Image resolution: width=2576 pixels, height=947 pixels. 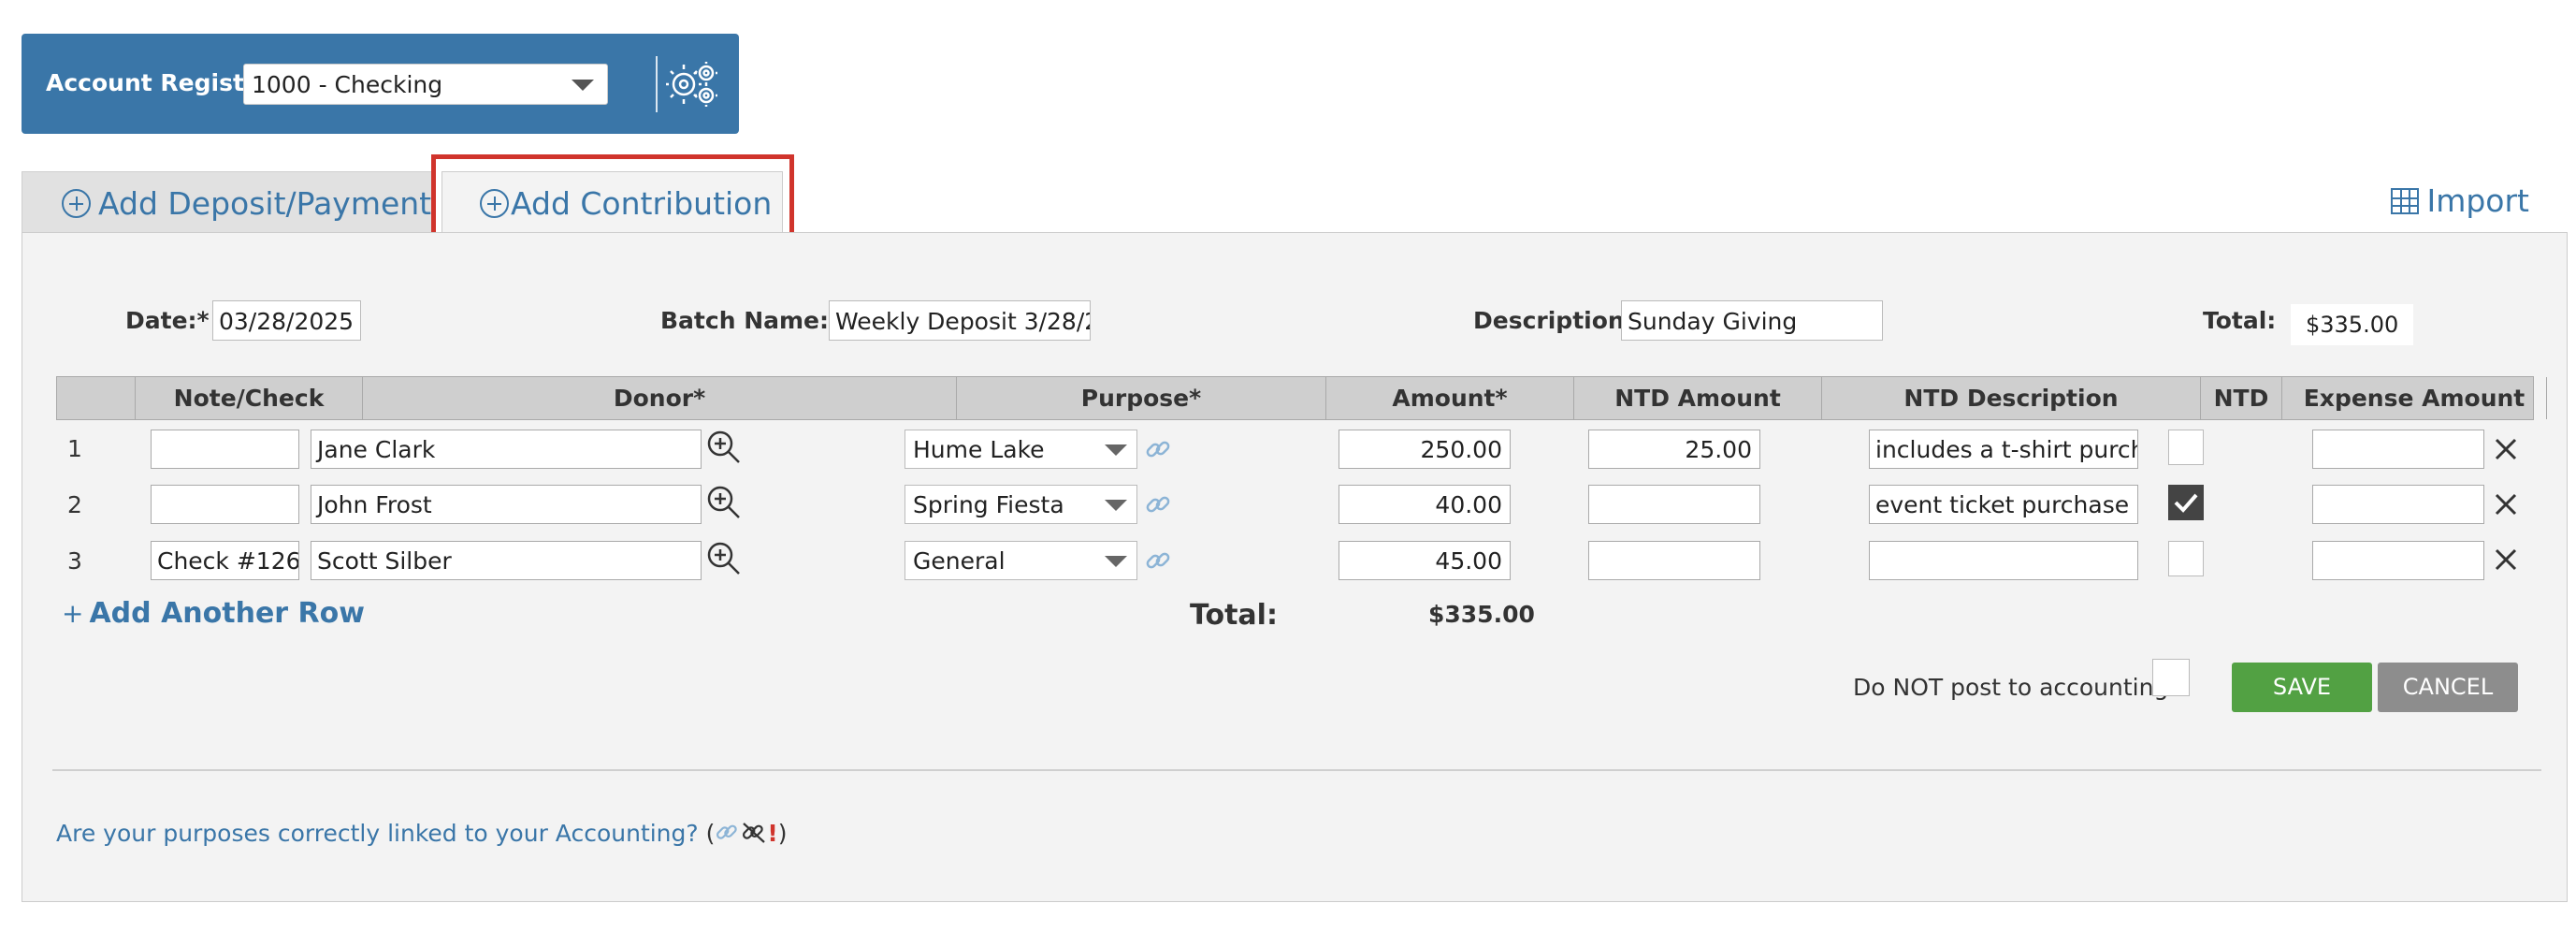 What do you see at coordinates (2004, 505) in the screenshot?
I see `ntd-description-input: event ticket purchase` at bounding box center [2004, 505].